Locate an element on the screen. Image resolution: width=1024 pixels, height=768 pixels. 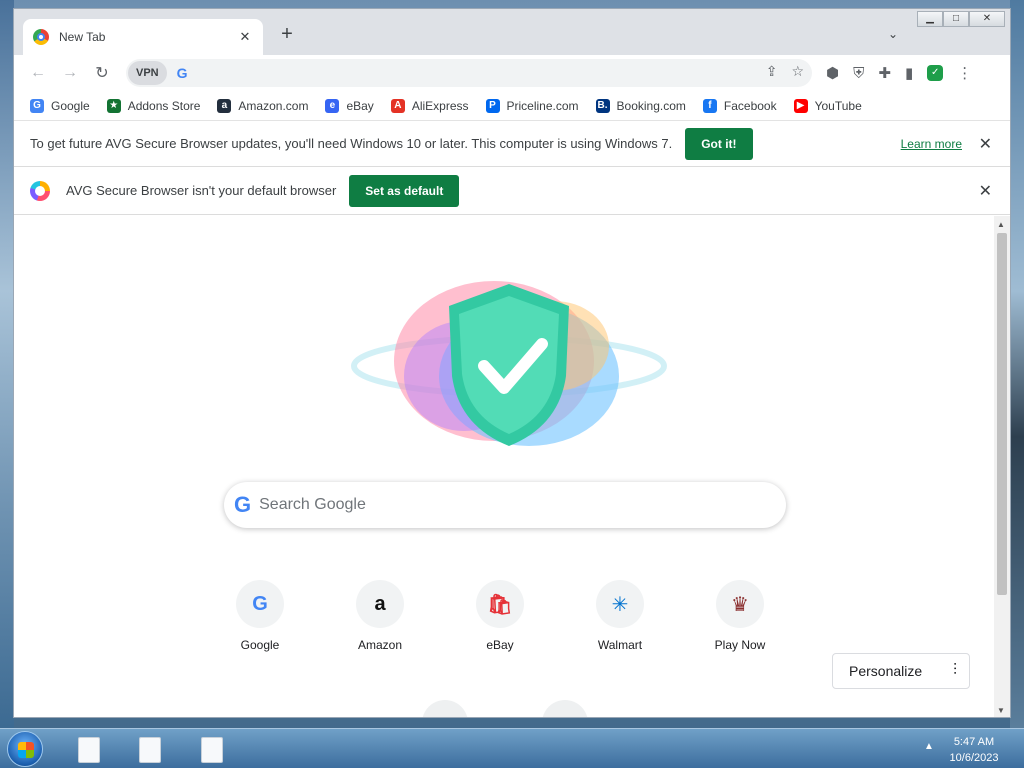
bookmark-label: Google is located at coordinates (70, 105).